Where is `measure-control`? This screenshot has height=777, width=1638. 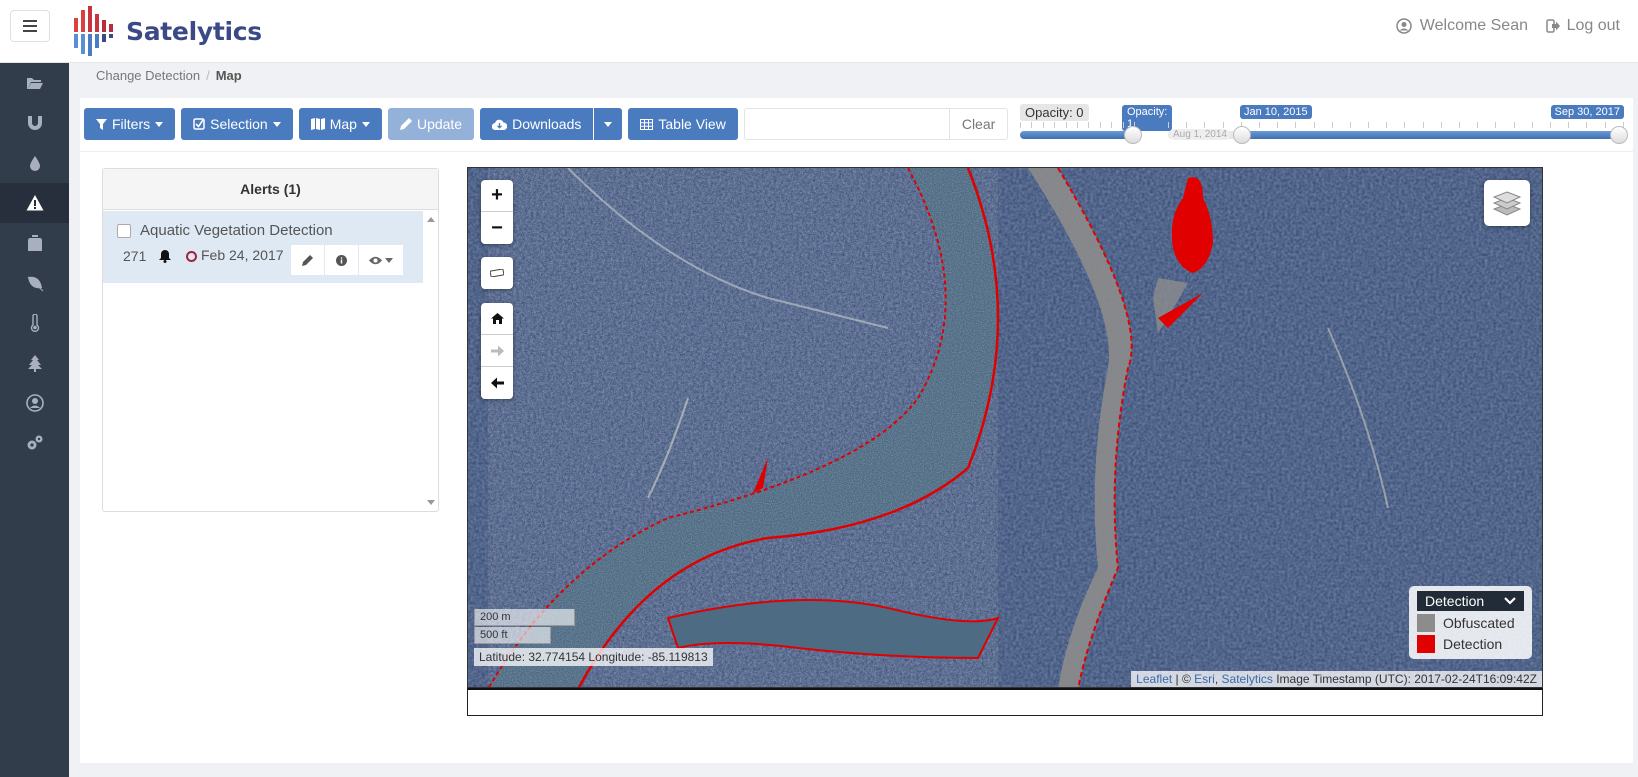 measure-control is located at coordinates (497, 273).